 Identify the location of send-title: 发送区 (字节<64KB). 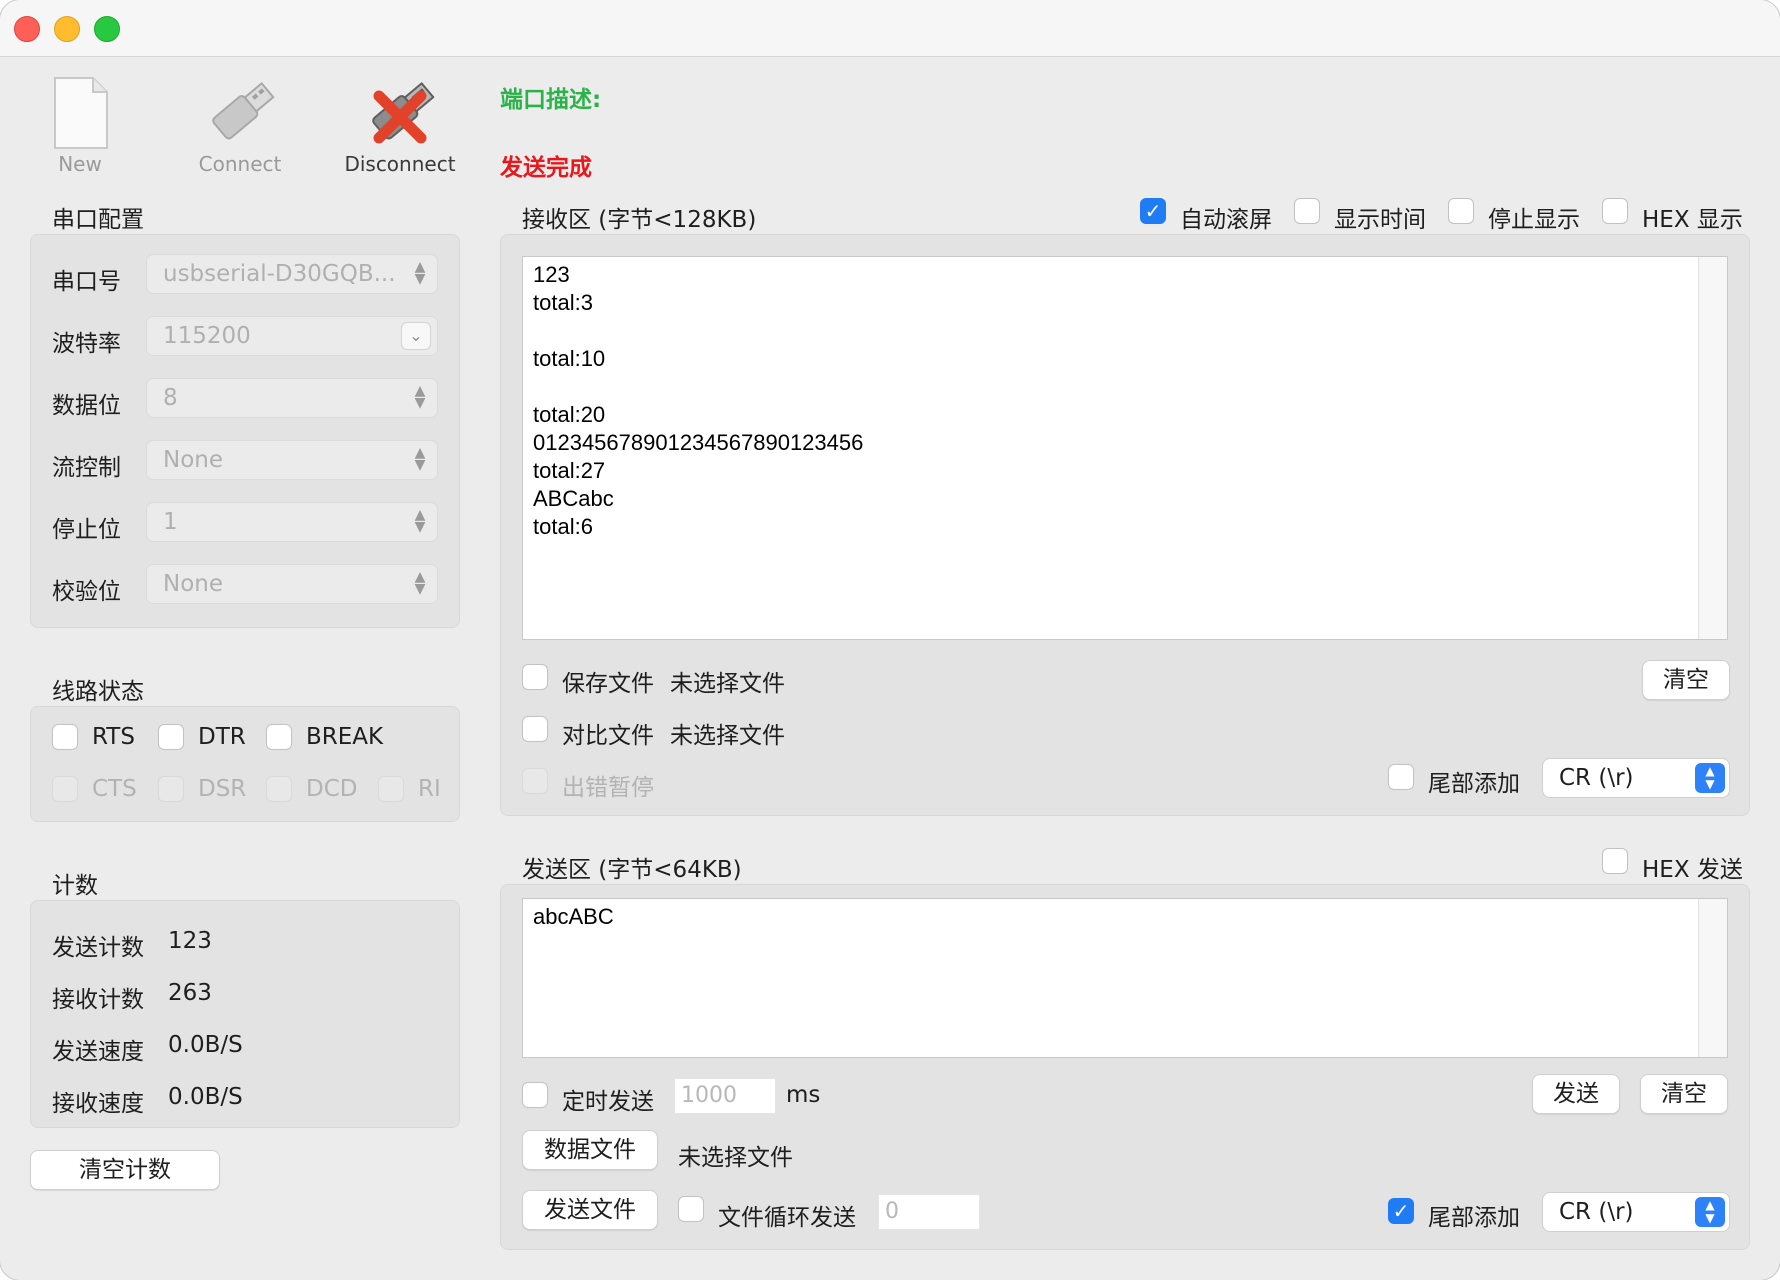
(632, 870).